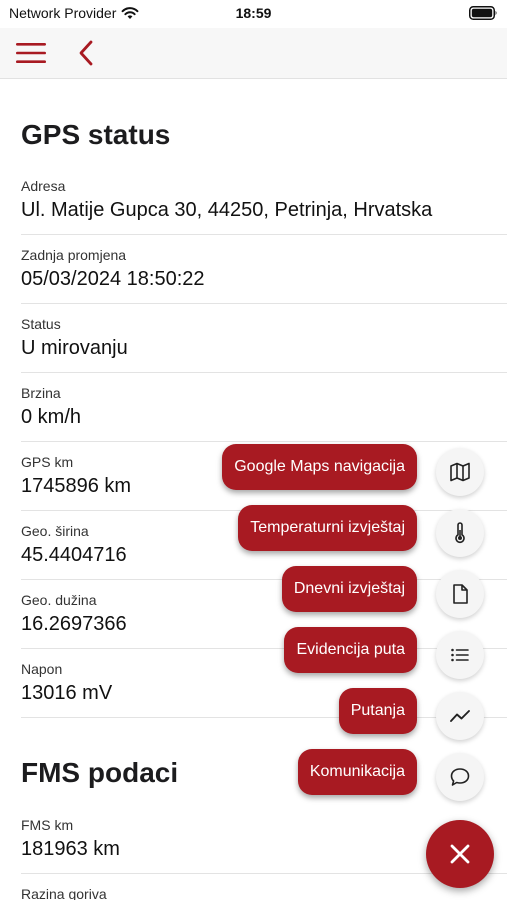 The height and width of the screenshot is (900, 507). I want to click on close-icon, so click(460, 854).